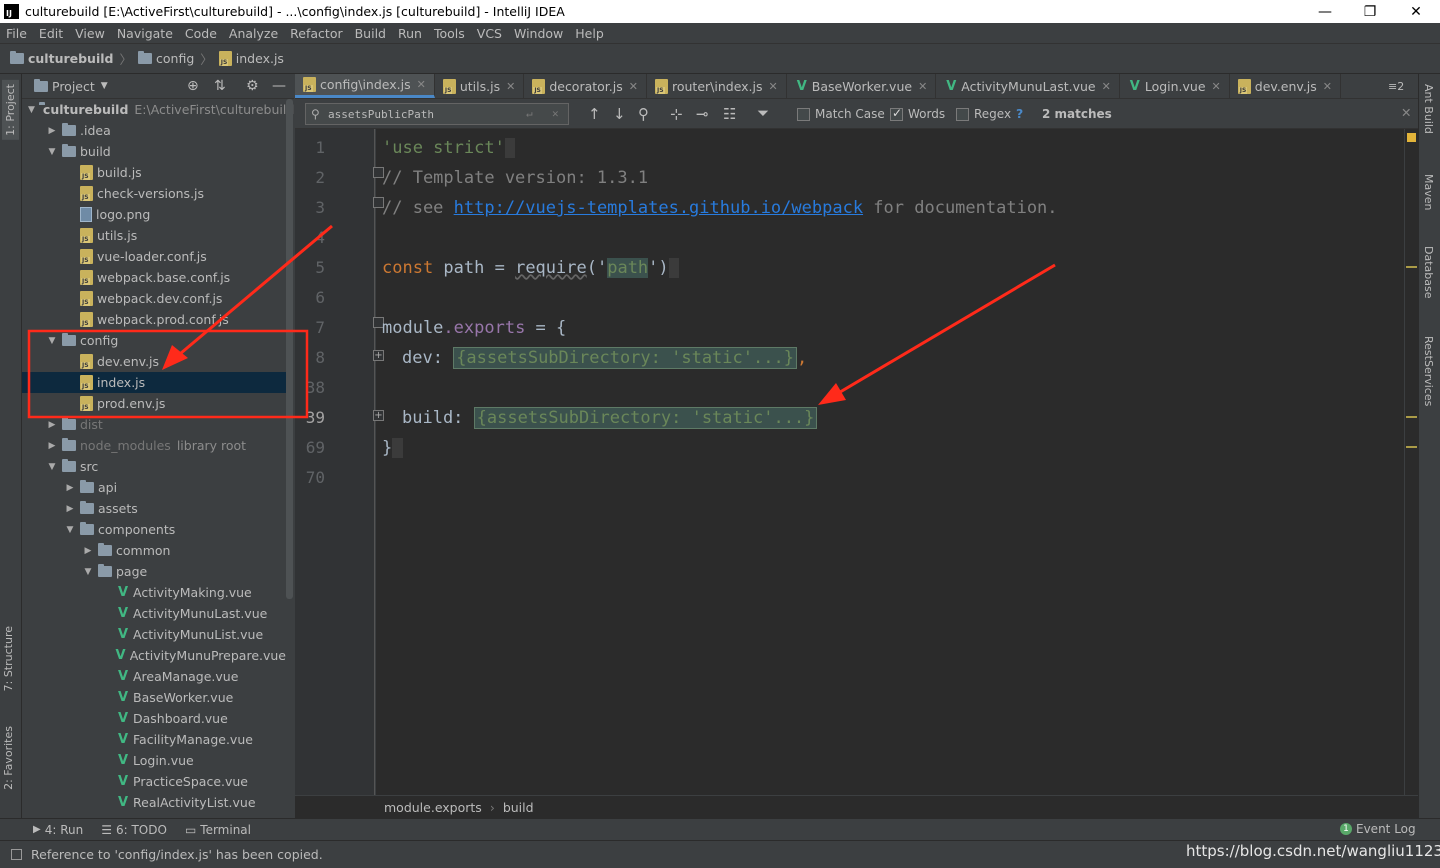 This screenshot has height=868, width=1440. Describe the element at coordinates (365, 86) in the screenshot. I see `editor-tab: config\index.js ✕` at that location.